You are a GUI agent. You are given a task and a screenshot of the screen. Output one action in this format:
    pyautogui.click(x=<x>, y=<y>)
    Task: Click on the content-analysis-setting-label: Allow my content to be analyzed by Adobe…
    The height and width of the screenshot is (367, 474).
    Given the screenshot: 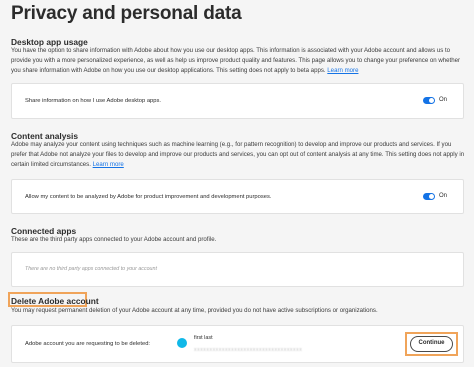 What is the action you would take?
    pyautogui.click(x=148, y=197)
    